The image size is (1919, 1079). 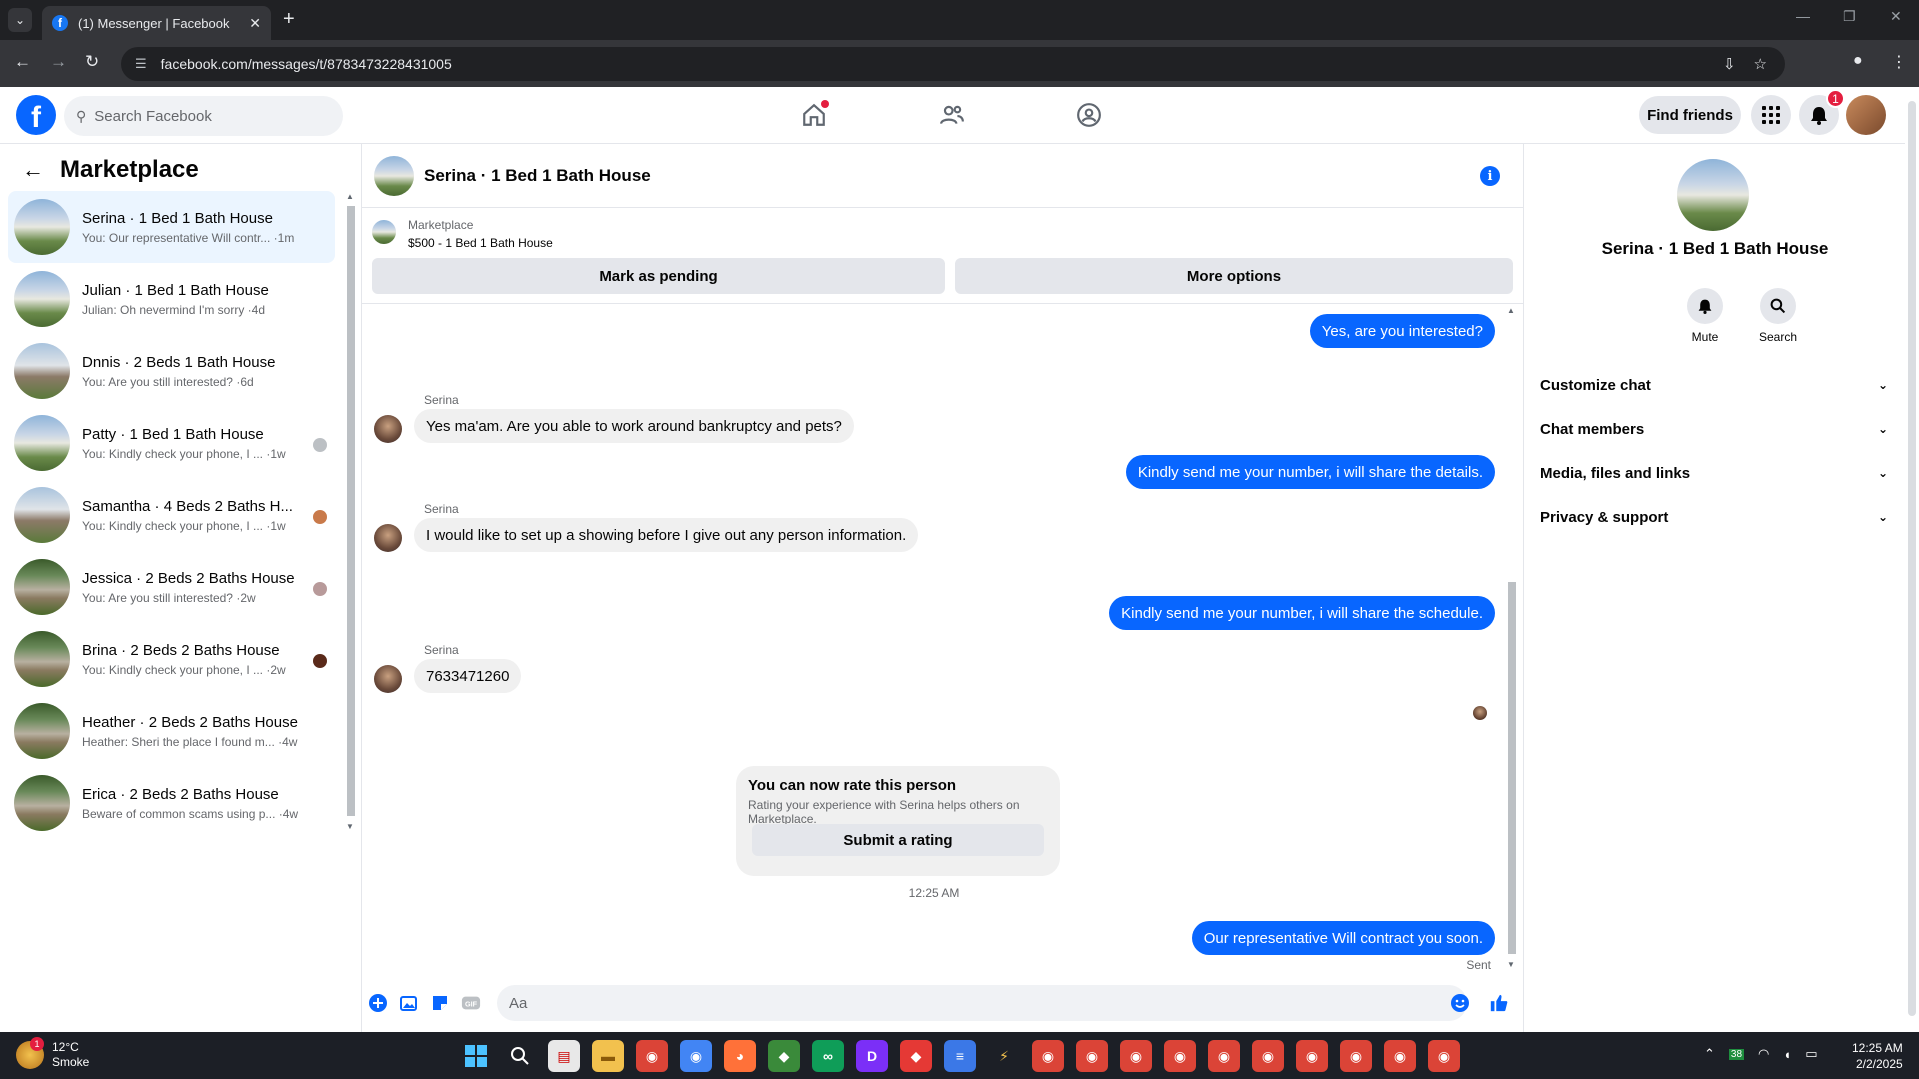 I want to click on forward-arrow-icon: →, so click(x=58, y=62).